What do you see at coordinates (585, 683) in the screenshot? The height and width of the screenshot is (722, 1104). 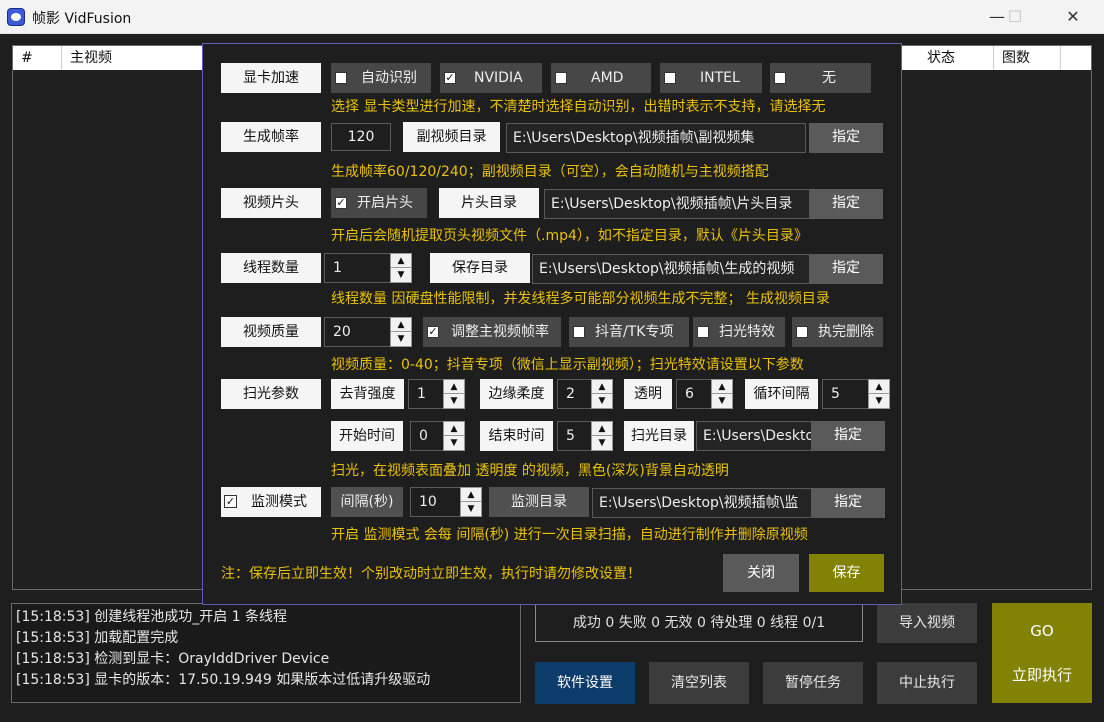 I see `software-settings-button: 软件设置` at bounding box center [585, 683].